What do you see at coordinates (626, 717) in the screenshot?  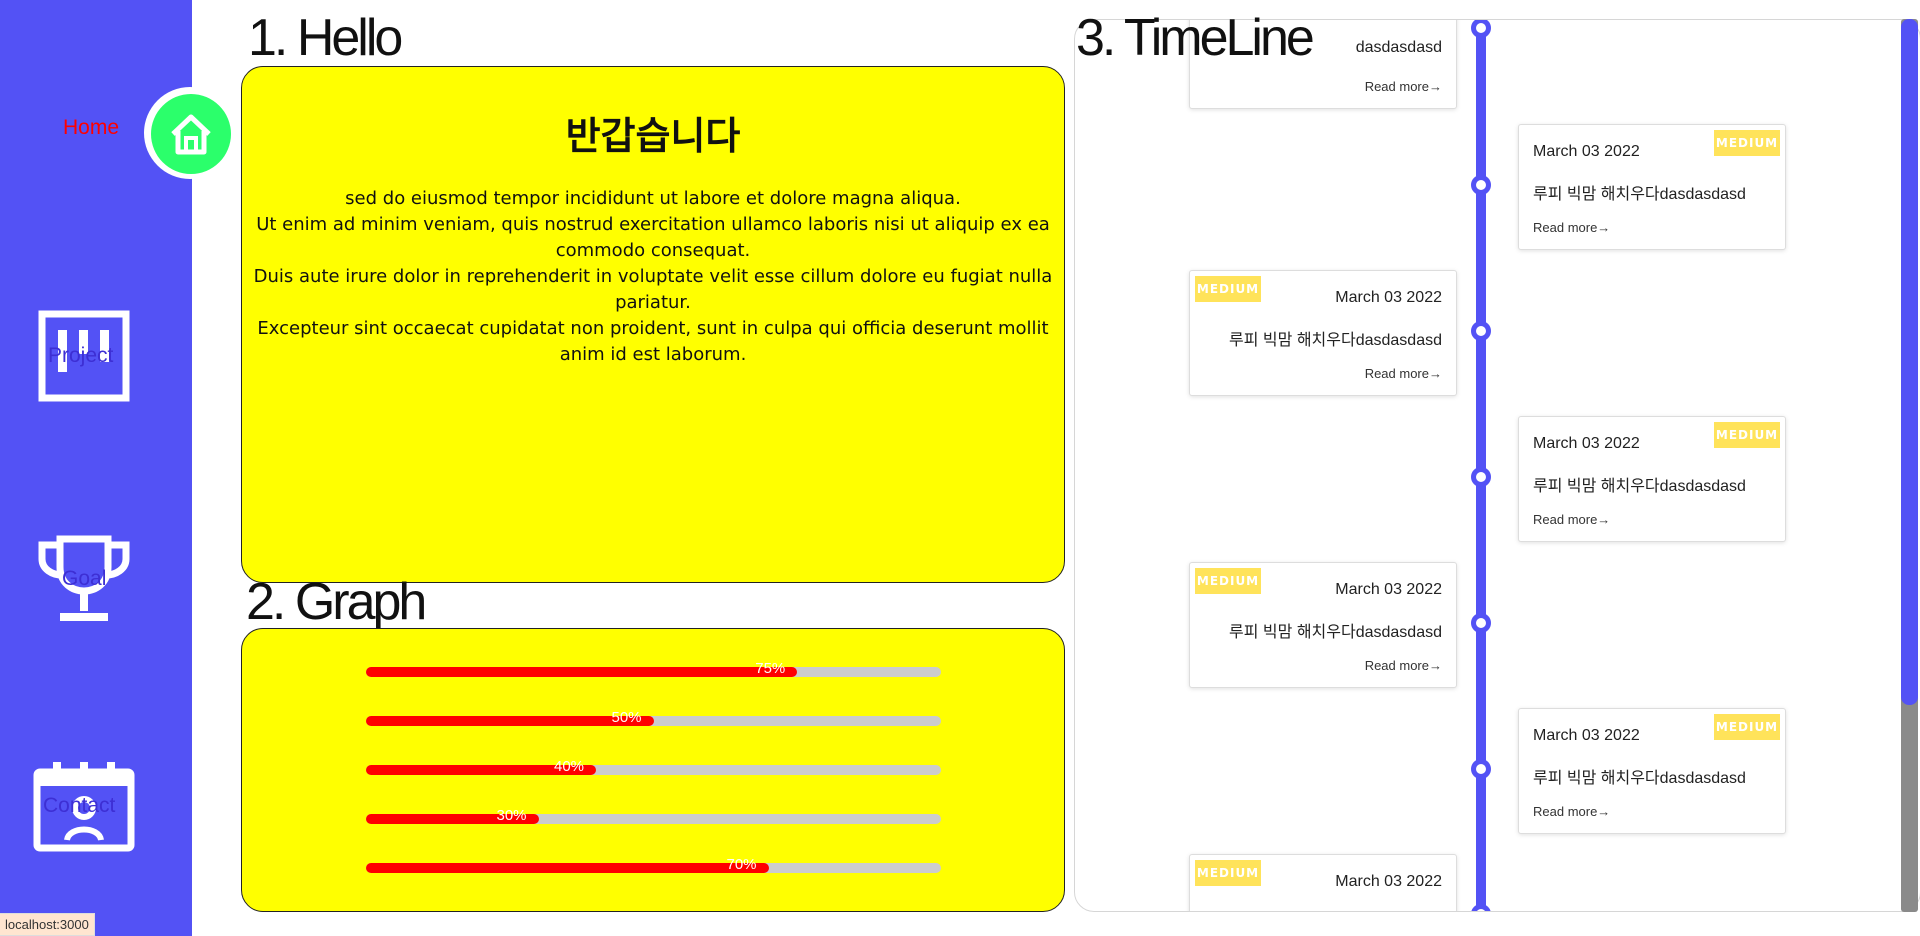 I see `progress-bar-label: 50%` at bounding box center [626, 717].